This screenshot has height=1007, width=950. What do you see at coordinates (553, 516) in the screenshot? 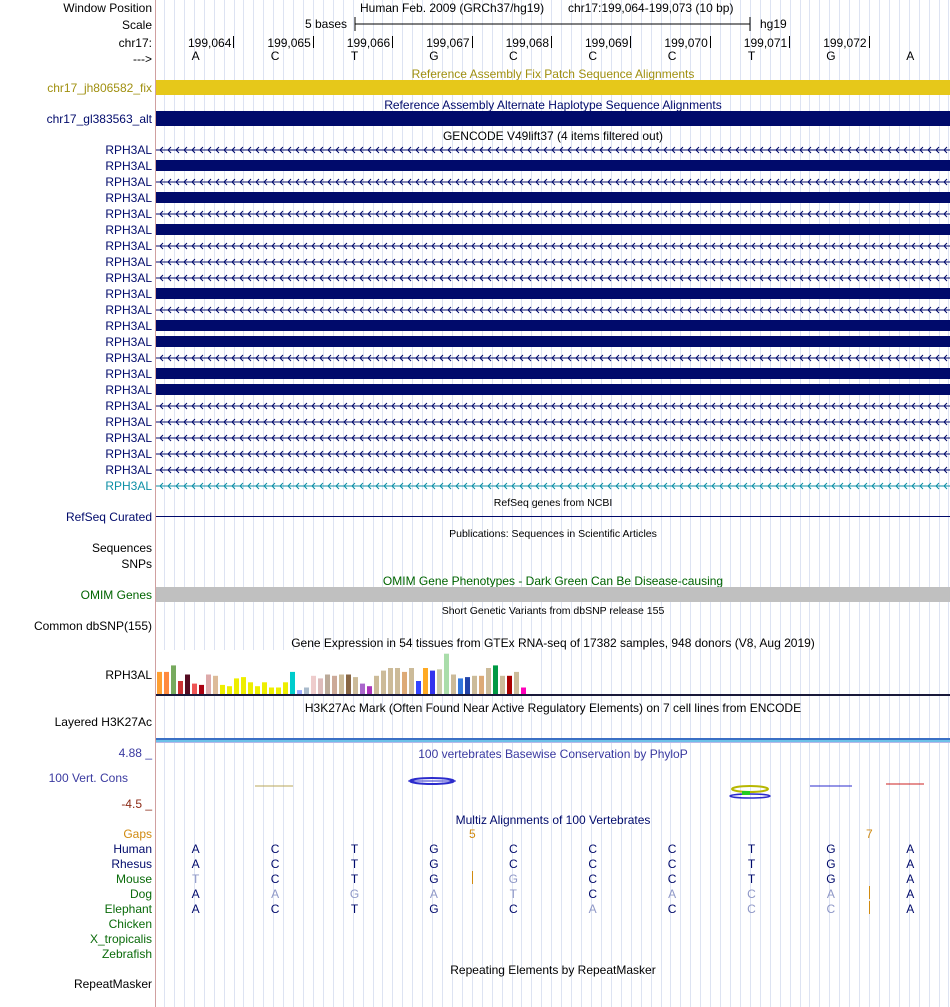
I see `refseq-gene-line` at bounding box center [553, 516].